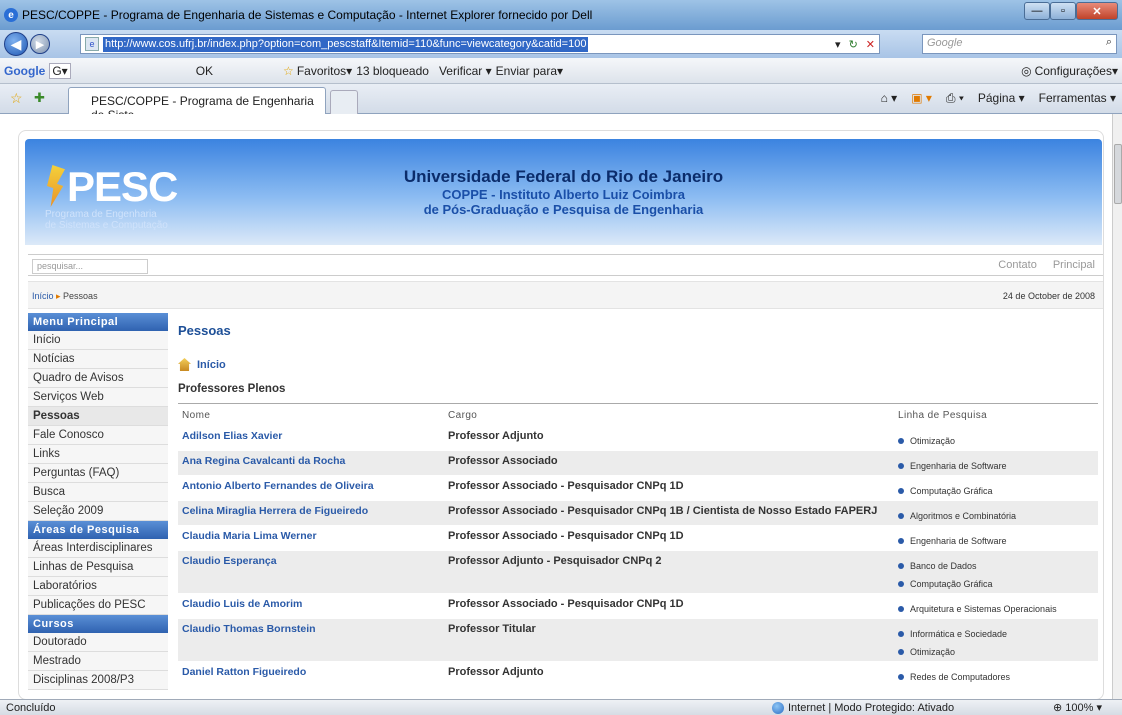  I want to click on search-input: Google ⌕, so click(1019, 44).